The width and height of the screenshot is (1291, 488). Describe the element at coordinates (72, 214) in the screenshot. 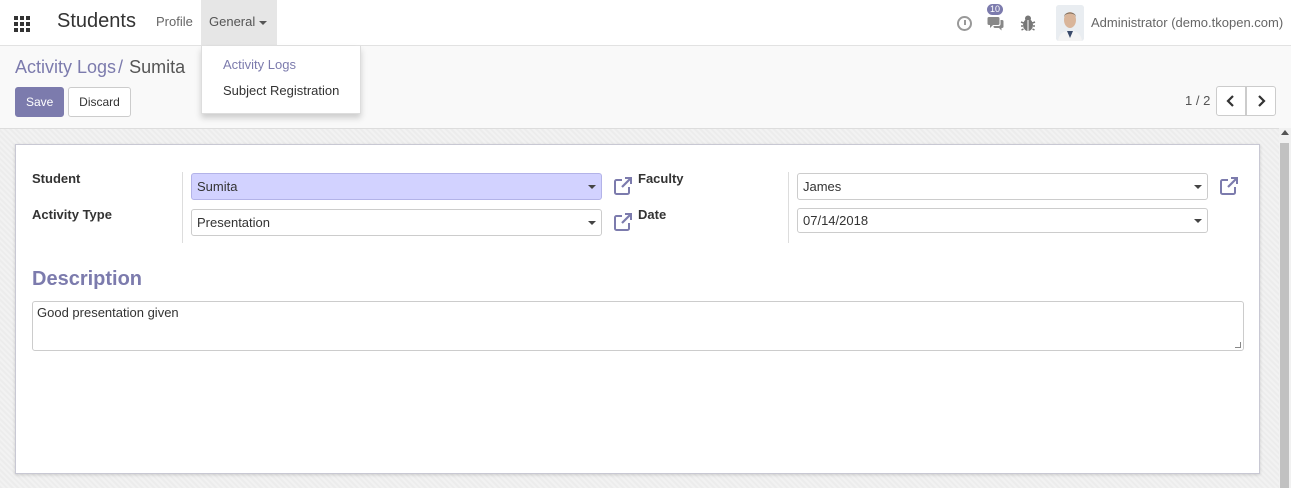

I see `activity-type-label: Activity Type` at that location.